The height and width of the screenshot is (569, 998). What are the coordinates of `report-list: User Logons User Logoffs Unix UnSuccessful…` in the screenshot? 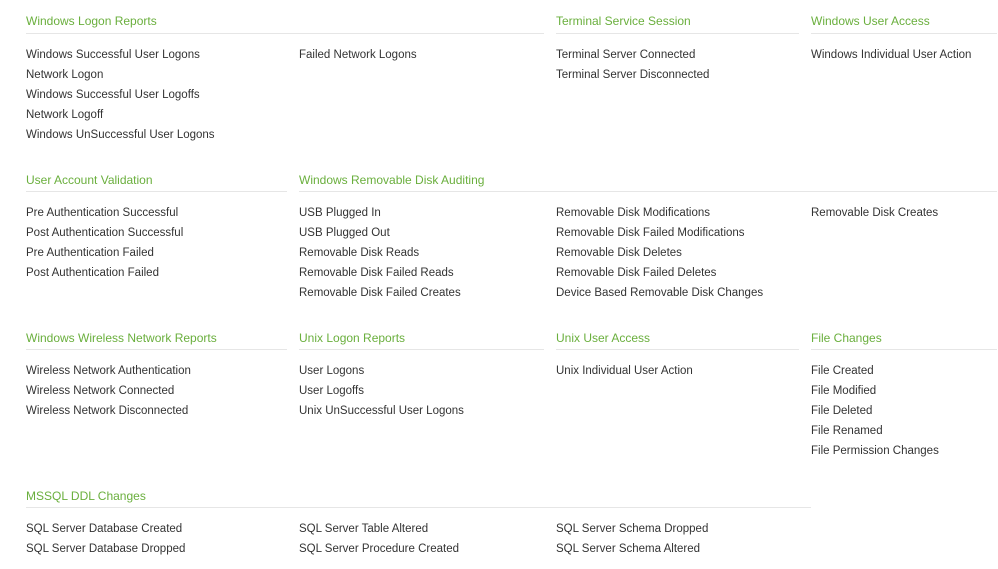 It's located at (429, 391).